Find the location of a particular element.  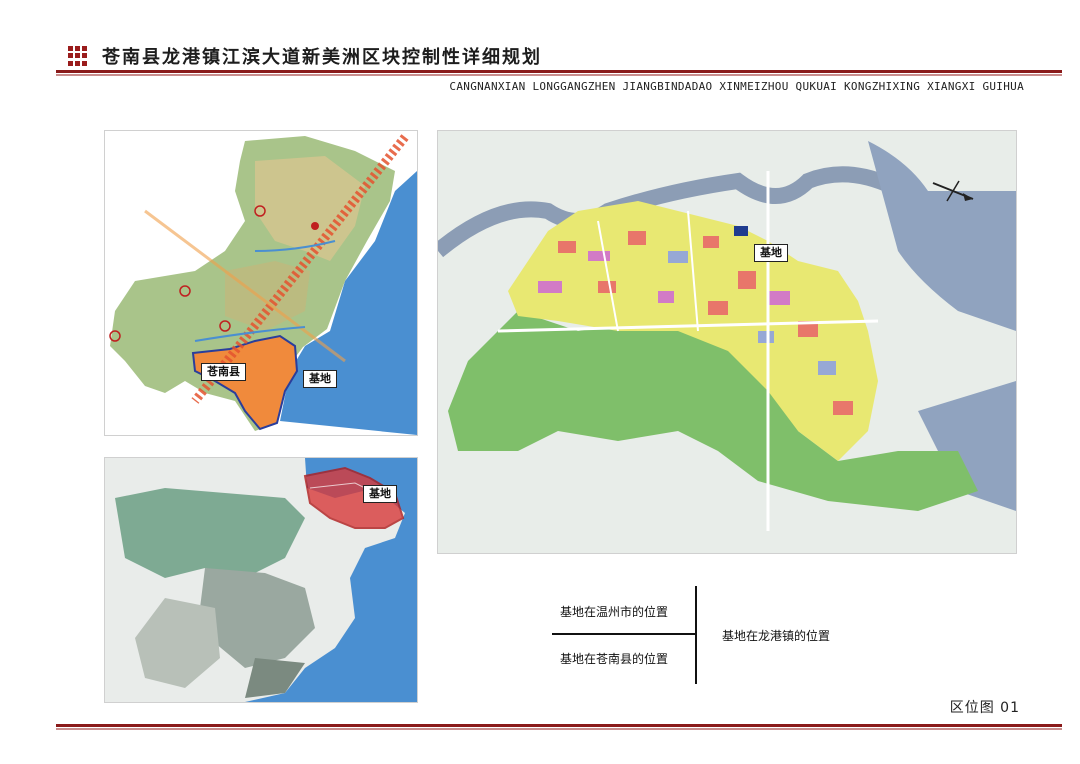

wenzhou-map-graphic is located at coordinates (261, 283).